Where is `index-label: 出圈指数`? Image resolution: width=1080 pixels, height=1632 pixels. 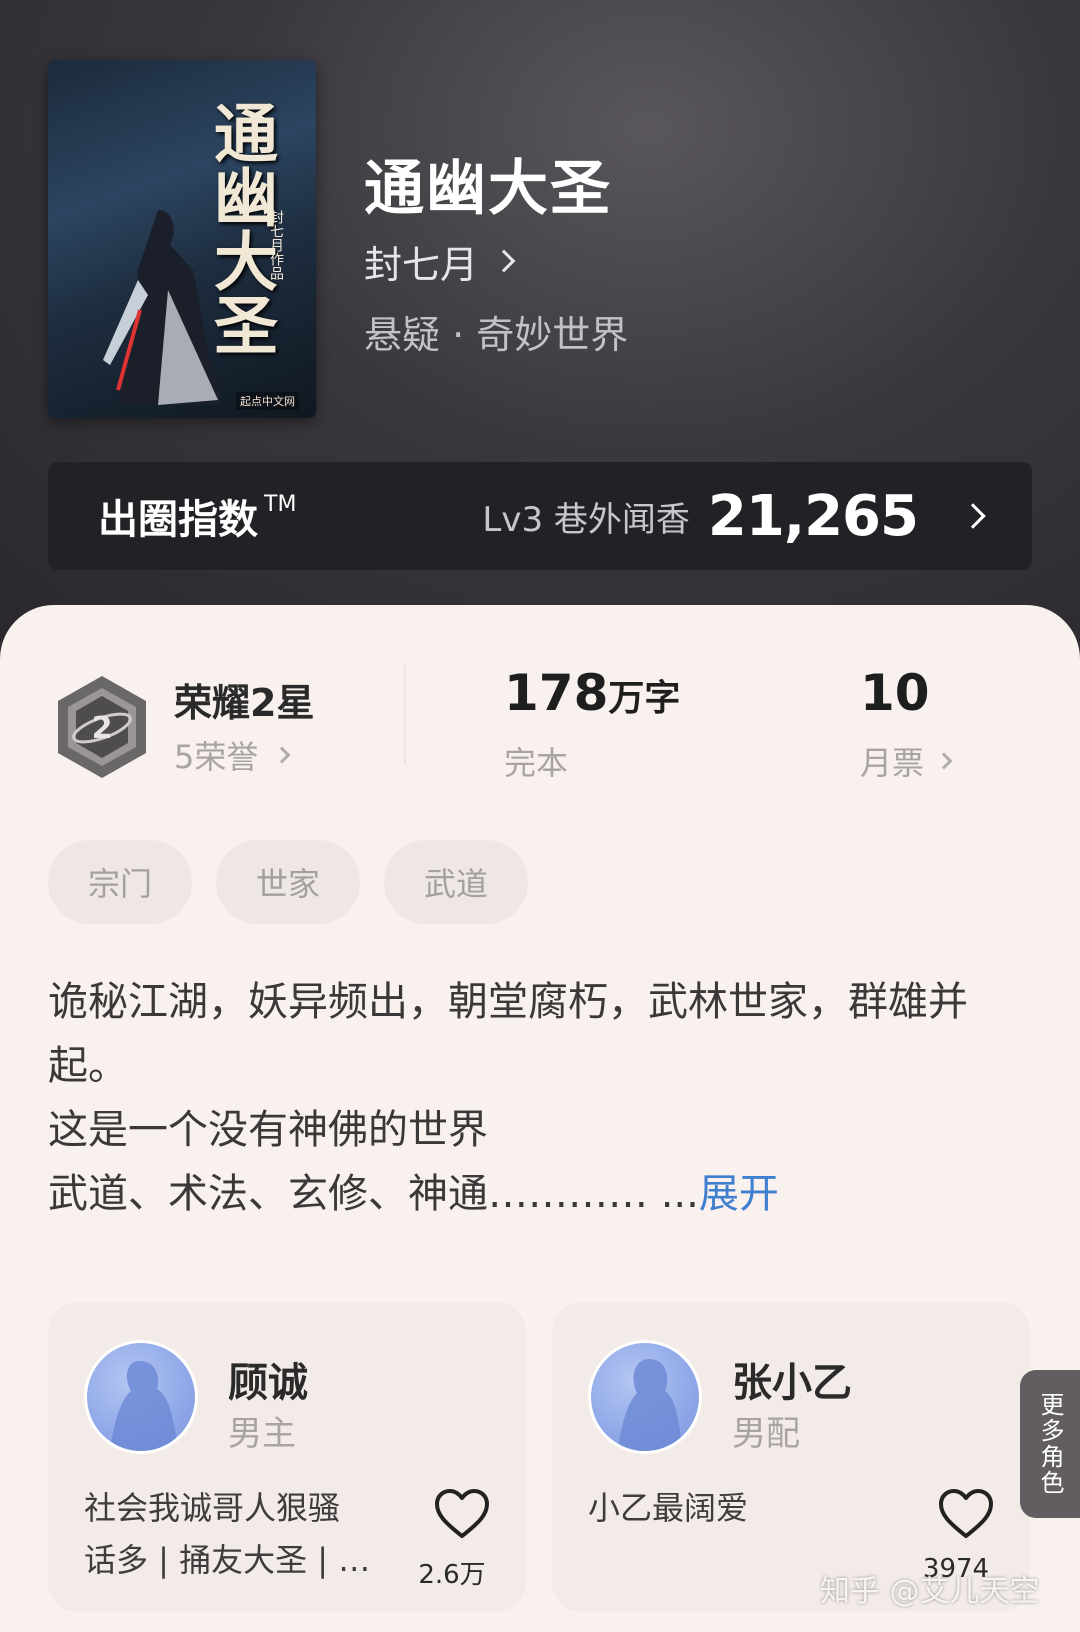 index-label: 出圈指数 is located at coordinates (178, 520).